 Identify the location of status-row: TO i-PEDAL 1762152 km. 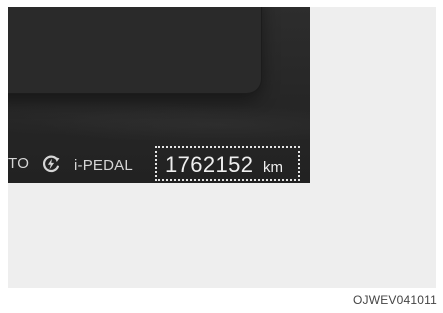
(159, 164).